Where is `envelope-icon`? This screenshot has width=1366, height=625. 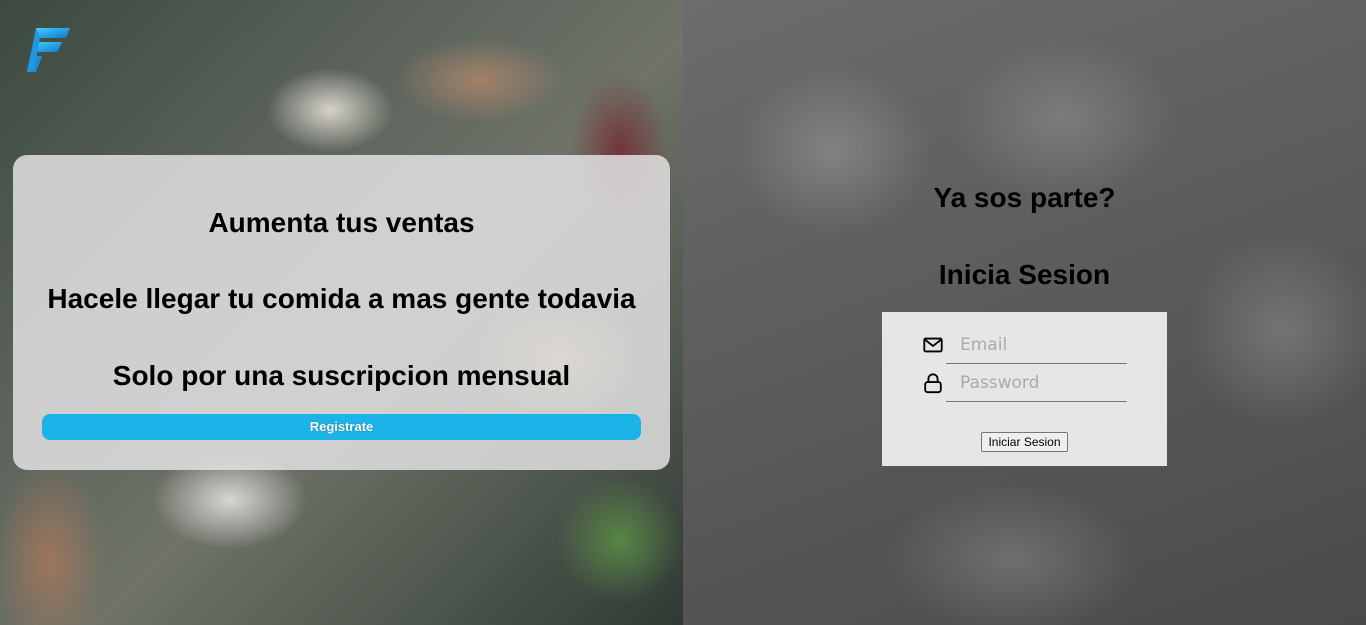
envelope-icon is located at coordinates (933, 345).